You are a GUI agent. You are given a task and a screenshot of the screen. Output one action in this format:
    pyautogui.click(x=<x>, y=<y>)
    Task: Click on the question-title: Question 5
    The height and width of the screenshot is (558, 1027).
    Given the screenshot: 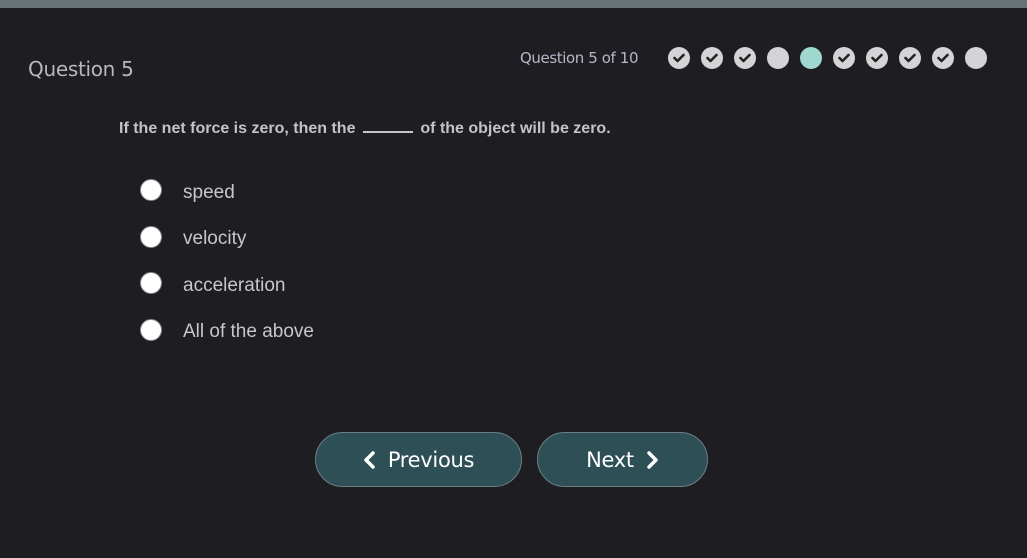 What is the action you would take?
    pyautogui.click(x=81, y=69)
    